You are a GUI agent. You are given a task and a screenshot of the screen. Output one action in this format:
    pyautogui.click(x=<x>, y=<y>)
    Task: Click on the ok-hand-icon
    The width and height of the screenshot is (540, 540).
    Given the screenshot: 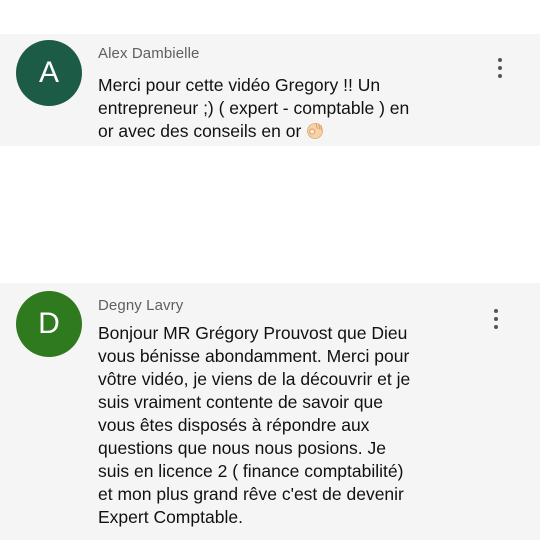 What is the action you would take?
    pyautogui.click(x=315, y=133)
    